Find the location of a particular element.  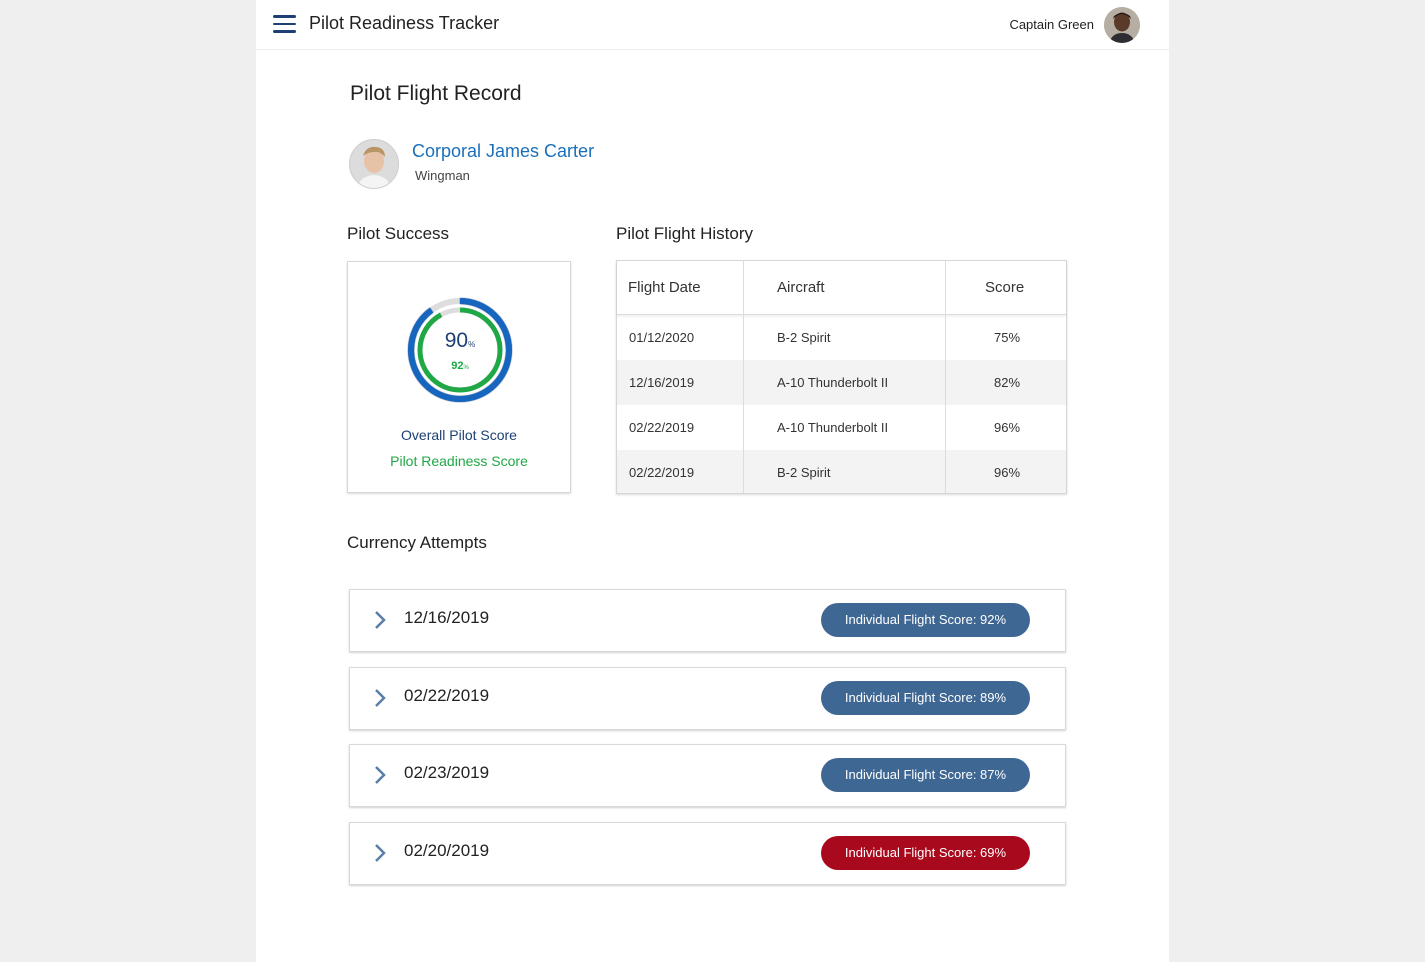

top-bar: Pilot Readiness Tracker Captain Green is located at coordinates (712, 25).